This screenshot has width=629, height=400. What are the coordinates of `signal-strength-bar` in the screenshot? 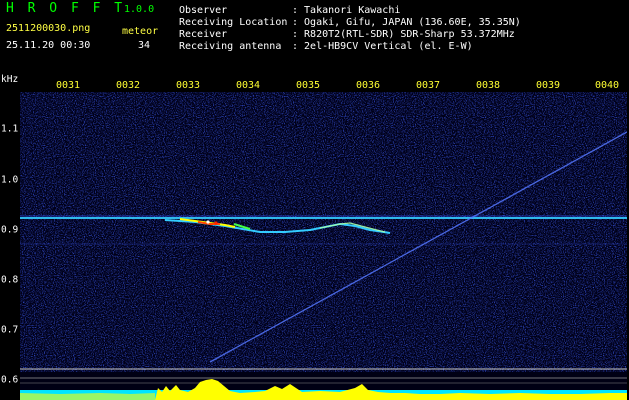 It's located at (323, 389).